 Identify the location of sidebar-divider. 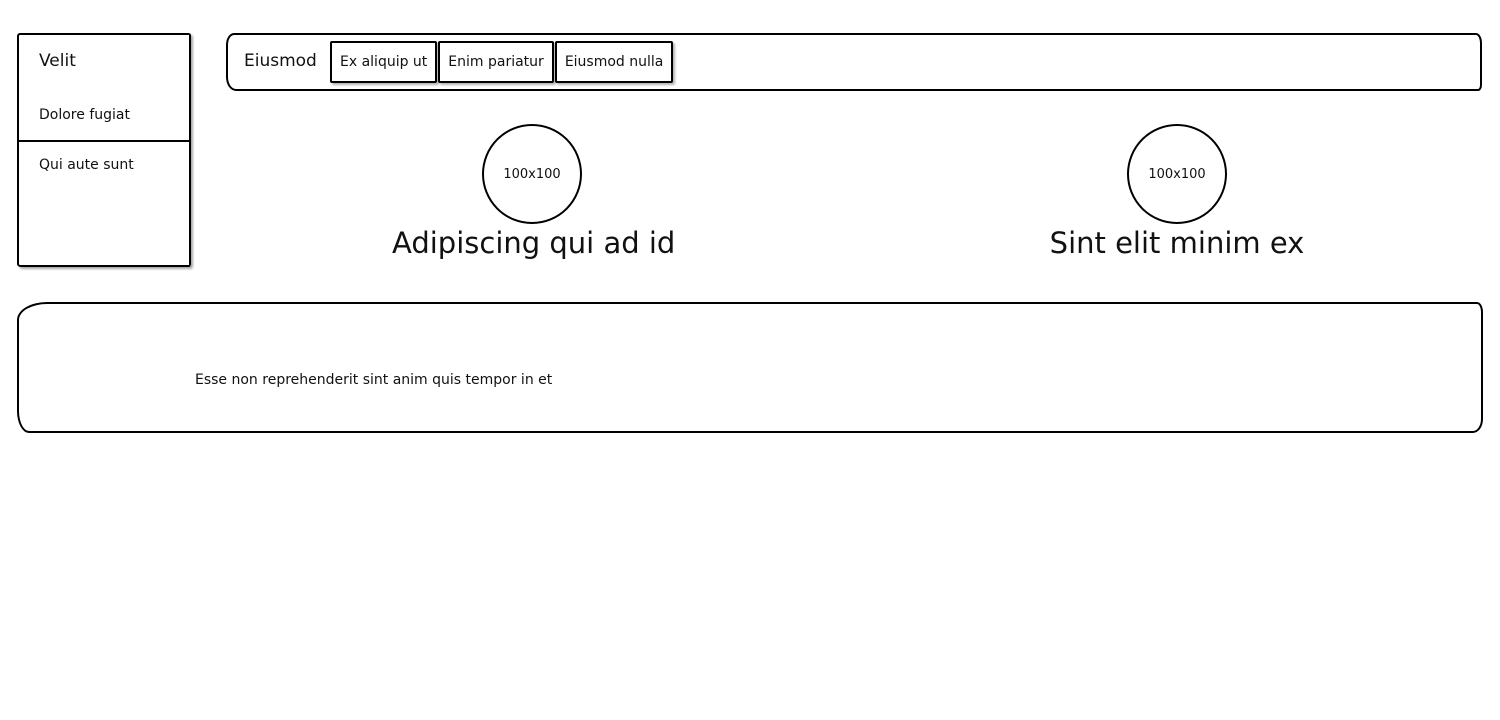
(104, 141).